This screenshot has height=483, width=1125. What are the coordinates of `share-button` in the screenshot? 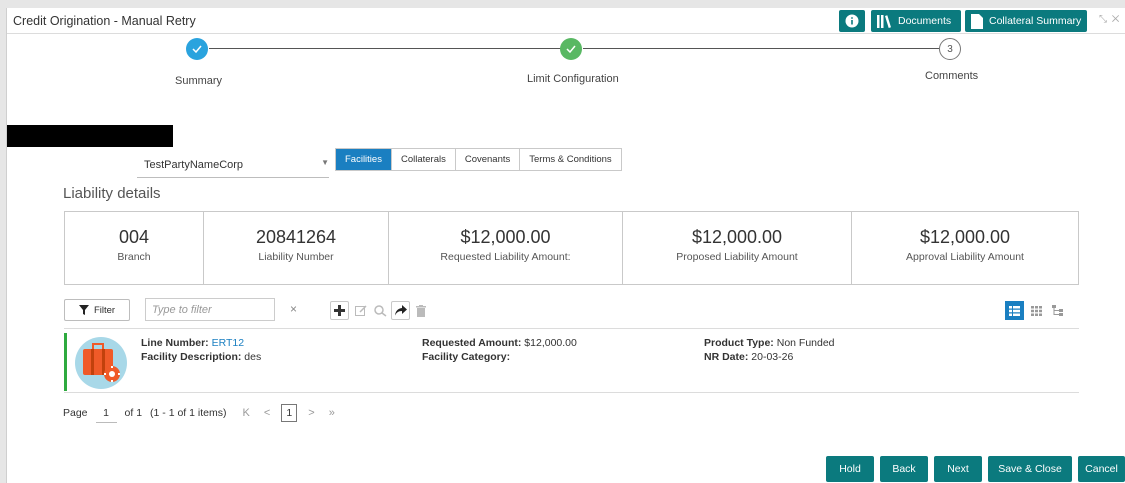 It's located at (400, 310).